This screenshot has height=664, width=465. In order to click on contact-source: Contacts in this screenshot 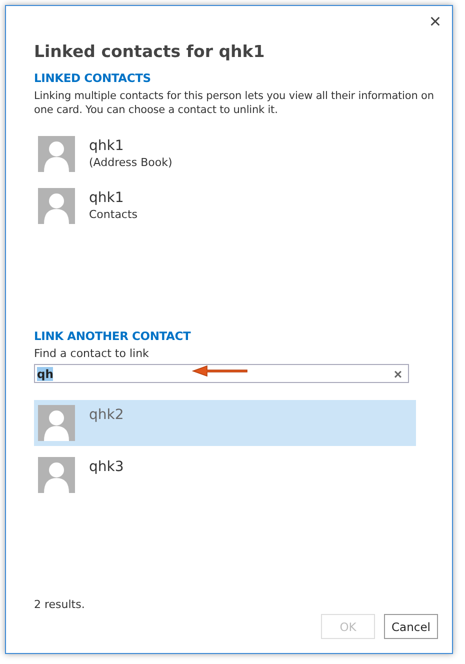, I will do `click(113, 214)`.